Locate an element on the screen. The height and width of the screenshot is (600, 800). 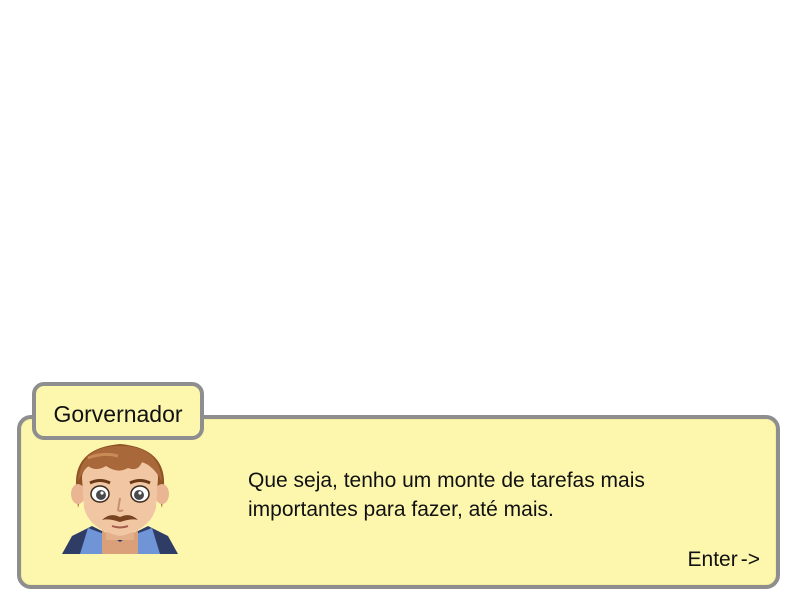
dialog-line-1: Que seja, tenho um monte de tarefas mais is located at coordinates (446, 480).